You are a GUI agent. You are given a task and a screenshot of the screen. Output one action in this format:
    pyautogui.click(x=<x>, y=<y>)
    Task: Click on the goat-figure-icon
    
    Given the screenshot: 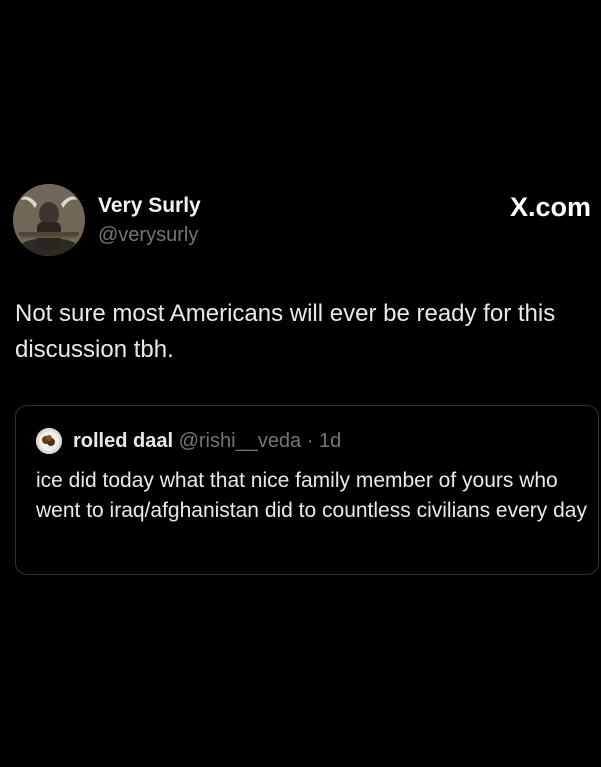 What is the action you would take?
    pyautogui.click(x=49, y=220)
    